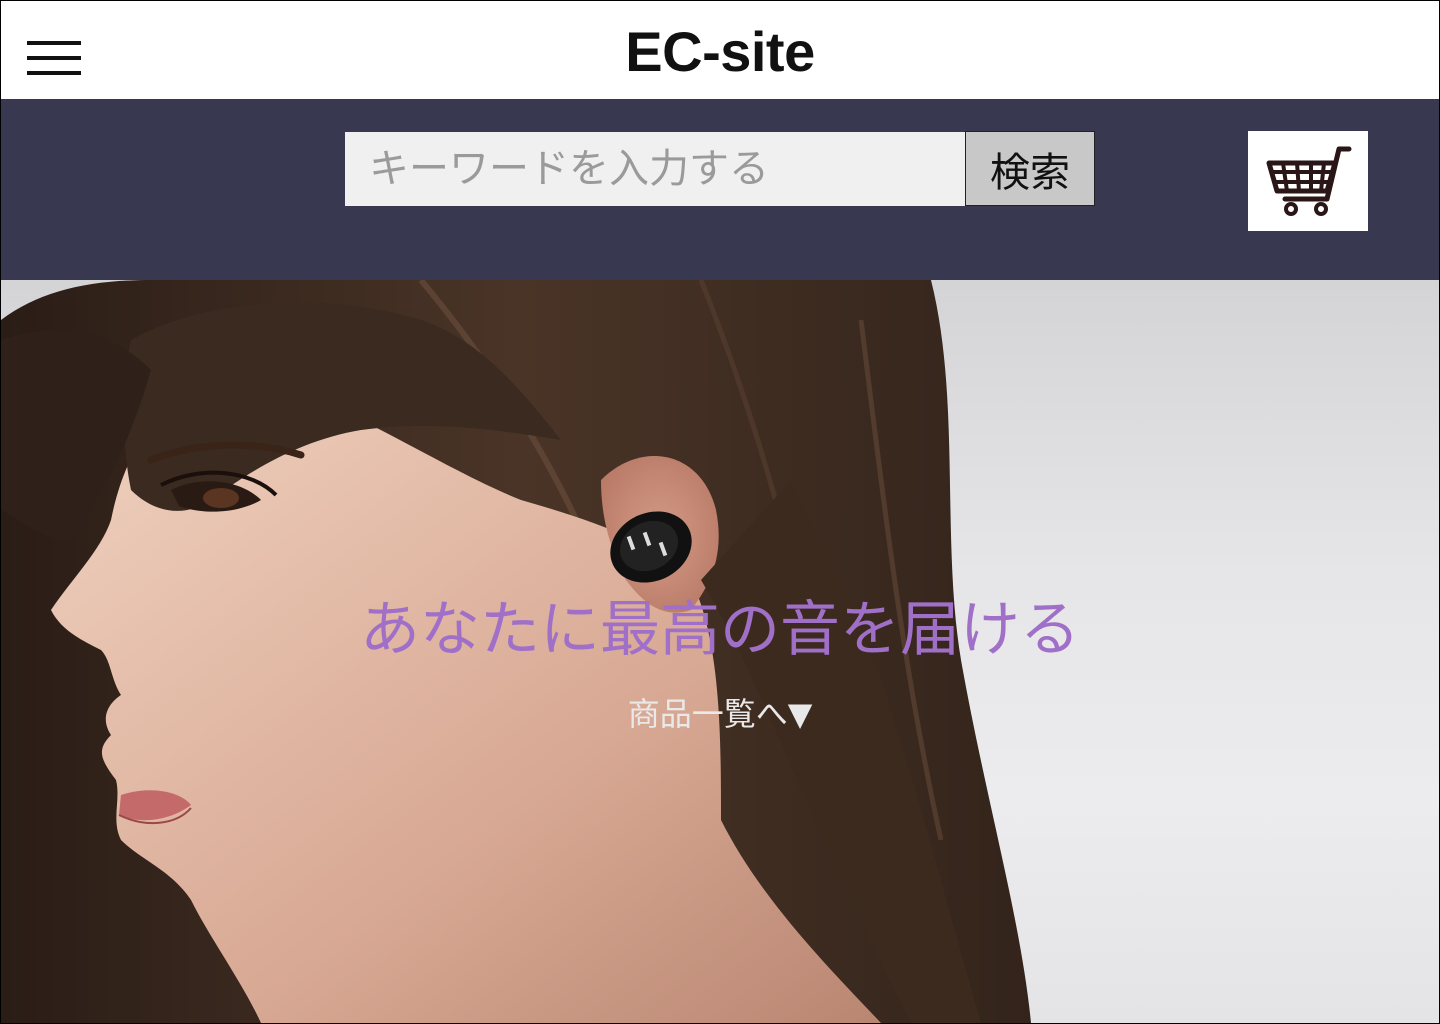 The width and height of the screenshot is (1440, 1024). Describe the element at coordinates (1030, 168) in the screenshot. I see `search-button: 検索` at that location.